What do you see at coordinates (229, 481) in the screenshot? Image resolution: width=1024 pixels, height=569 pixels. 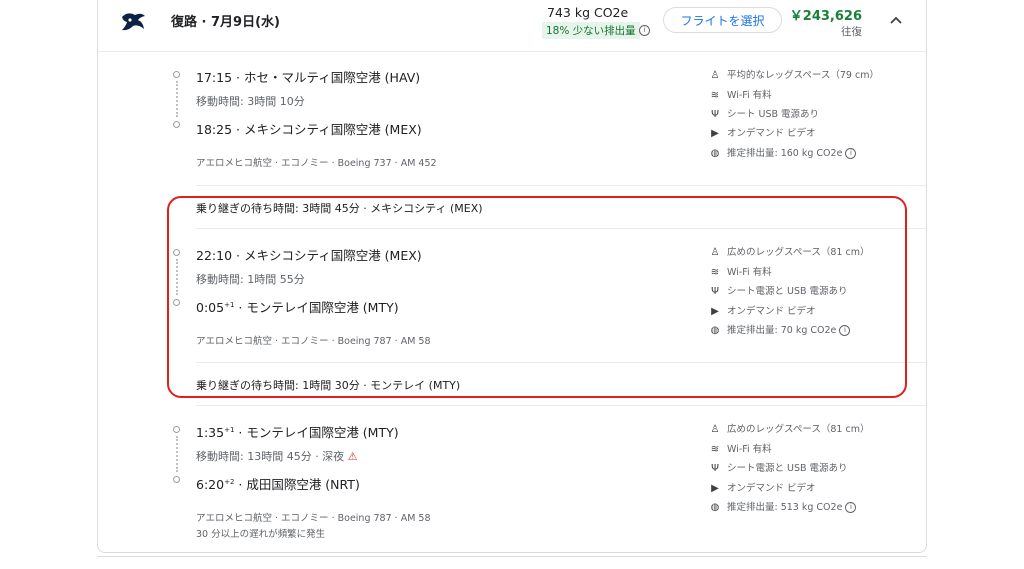 I see `day-offset: +2` at bounding box center [229, 481].